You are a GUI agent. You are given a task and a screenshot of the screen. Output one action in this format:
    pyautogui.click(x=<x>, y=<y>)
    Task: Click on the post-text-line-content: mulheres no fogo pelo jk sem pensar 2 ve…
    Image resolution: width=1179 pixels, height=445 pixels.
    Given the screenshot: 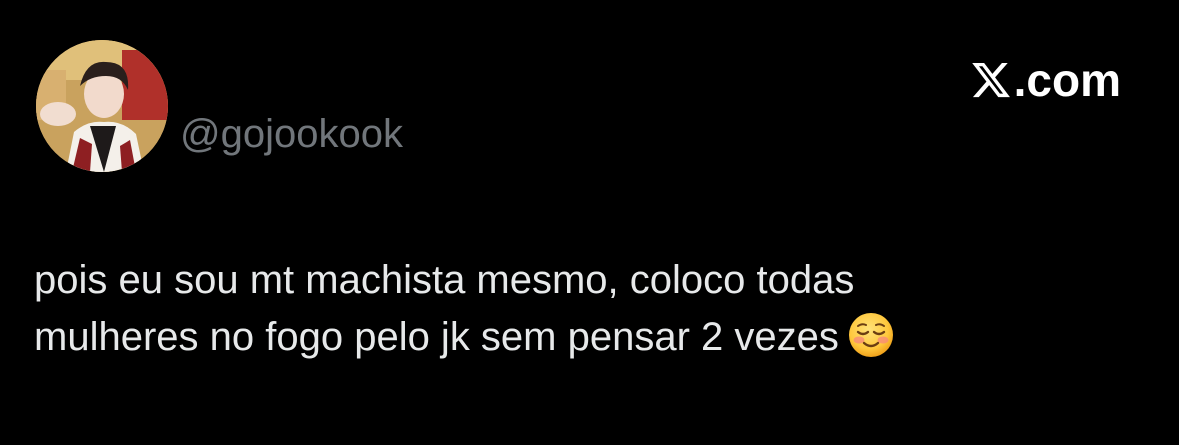 What is the action you would take?
    pyautogui.click(x=436, y=337)
    